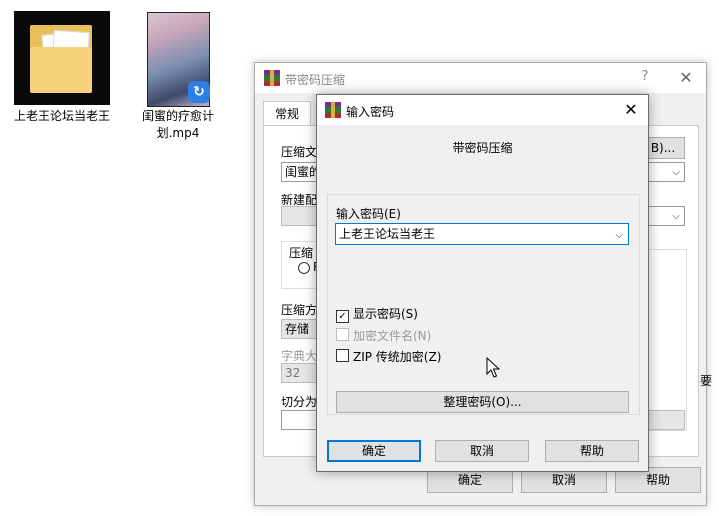  What do you see at coordinates (482, 148) in the screenshot?
I see `dialog-subtitle: 带密码压缩` at bounding box center [482, 148].